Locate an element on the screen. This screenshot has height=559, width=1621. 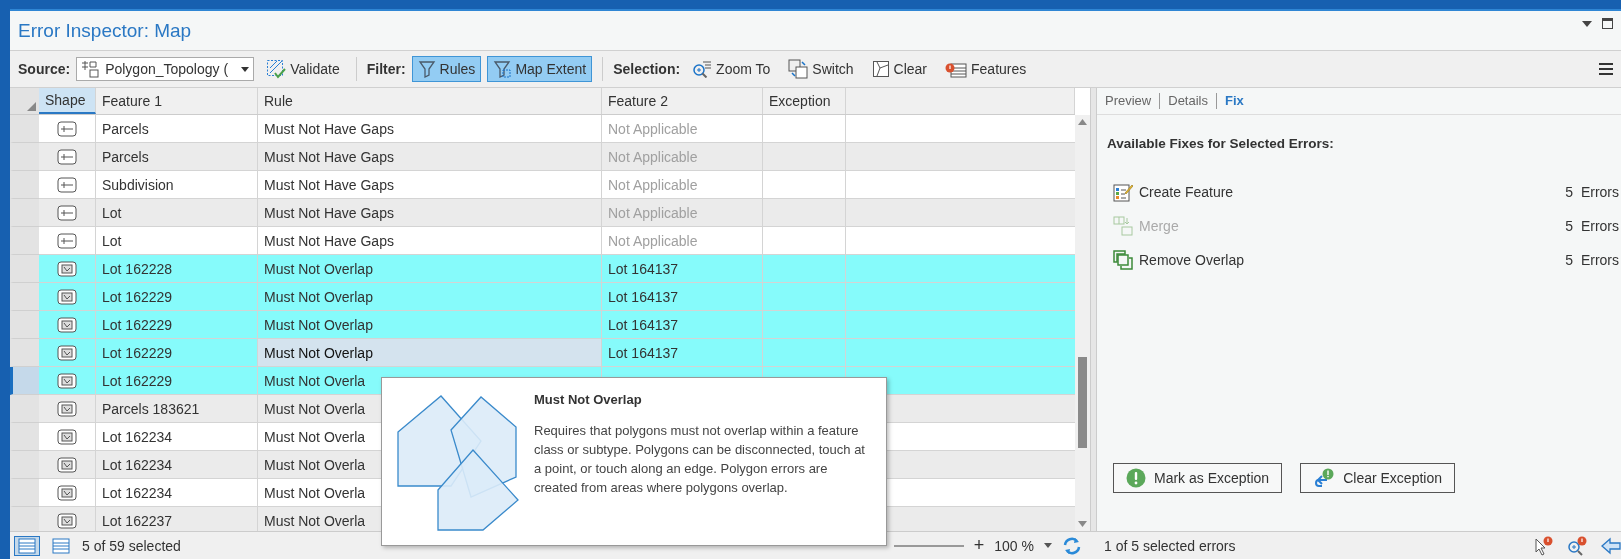
table-cell: Must Not Overlap is located at coordinates (430, 353).